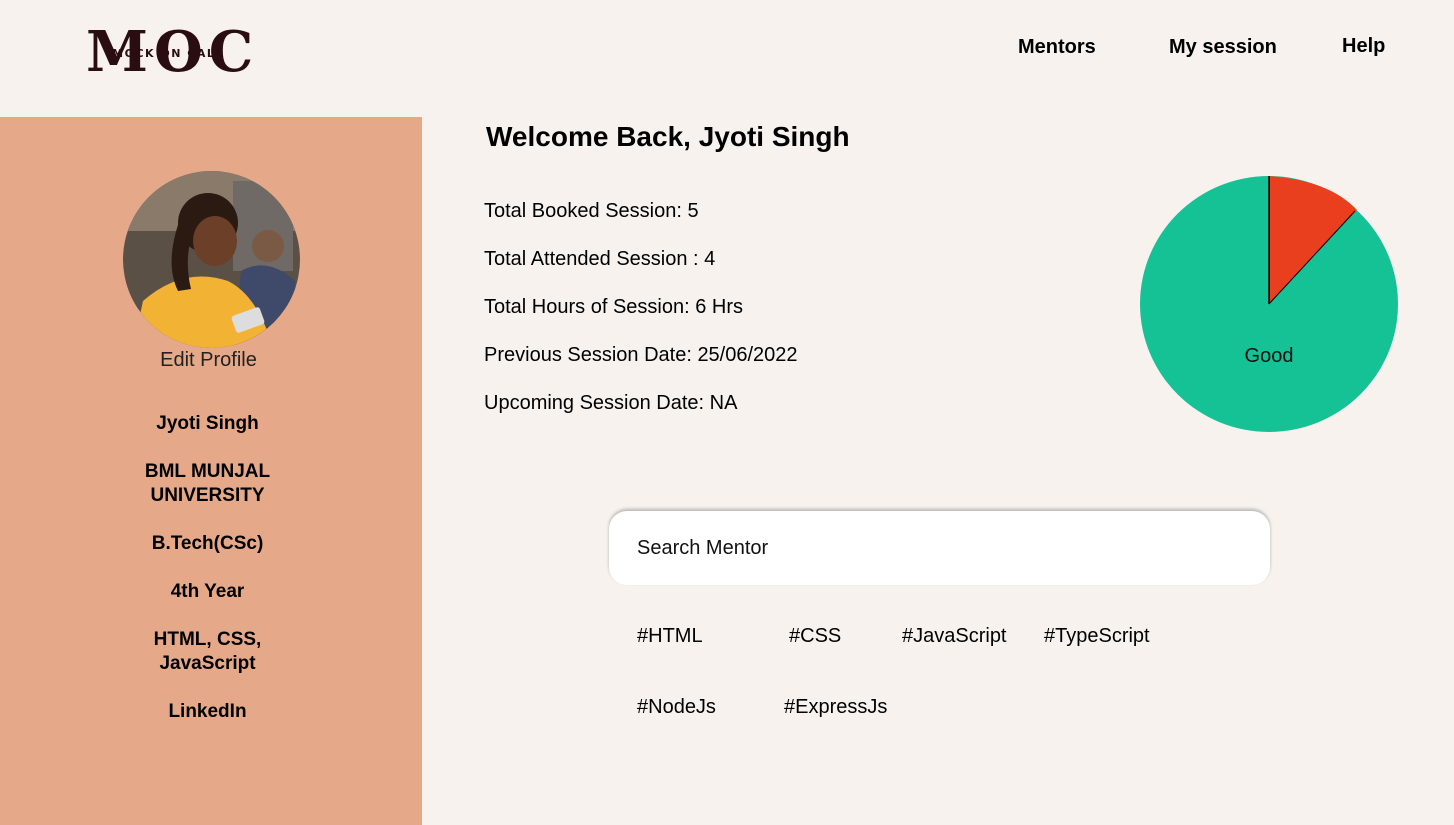 This screenshot has height=825, width=1454. Describe the element at coordinates (611, 403) in the screenshot. I see `stat-upcoming-date: Upcoming Session Date: NA` at that location.